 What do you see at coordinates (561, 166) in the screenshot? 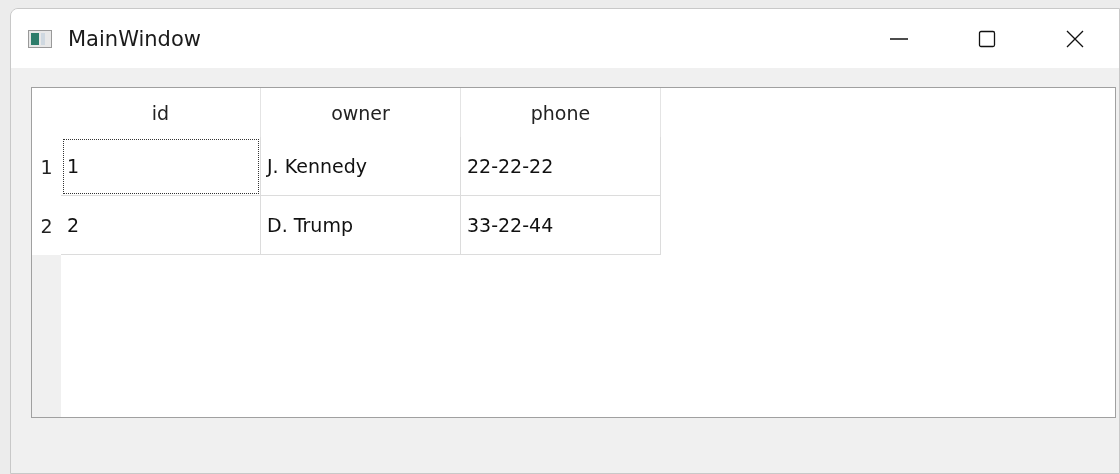
I see `table-cell: 22-22-22` at bounding box center [561, 166].